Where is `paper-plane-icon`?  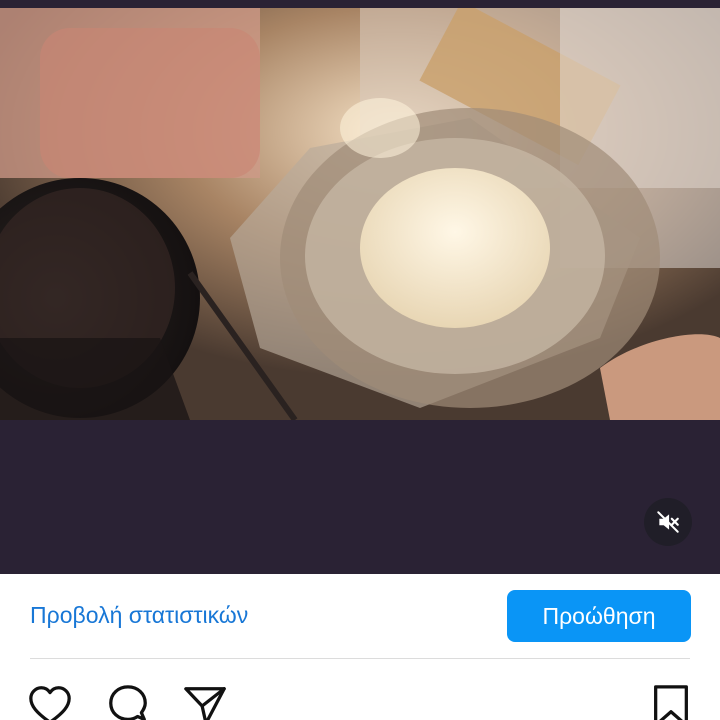
paper-plane-icon is located at coordinates (205, 703).